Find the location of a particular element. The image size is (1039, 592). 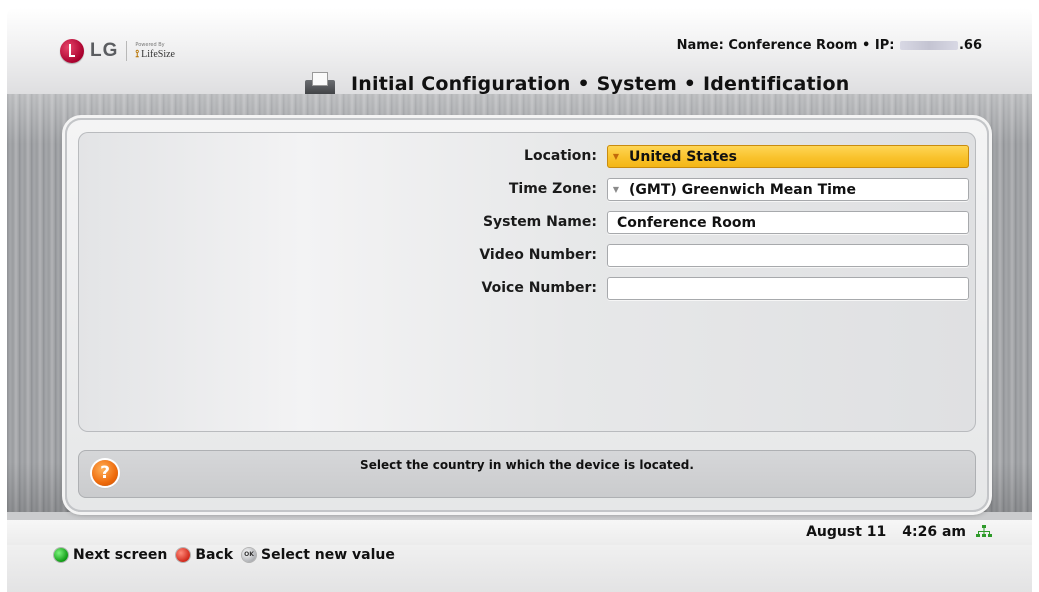

button-hints: Next screen Back OK Select new value is located at coordinates (229, 555).